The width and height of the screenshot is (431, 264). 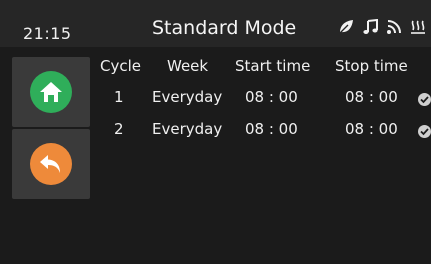 What do you see at coordinates (224, 28) in the screenshot?
I see `page-title: Standard Mode` at bounding box center [224, 28].